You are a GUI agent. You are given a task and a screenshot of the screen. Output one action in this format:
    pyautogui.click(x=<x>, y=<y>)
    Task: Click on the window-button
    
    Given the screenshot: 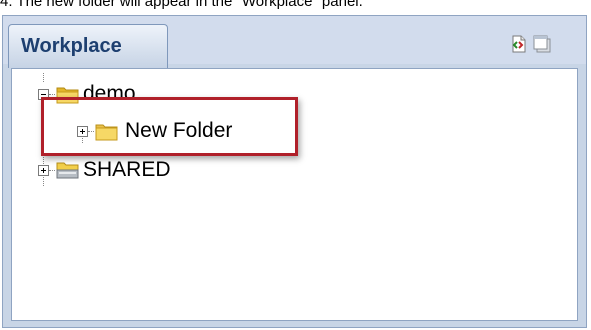 What is the action you would take?
    pyautogui.click(x=542, y=44)
    